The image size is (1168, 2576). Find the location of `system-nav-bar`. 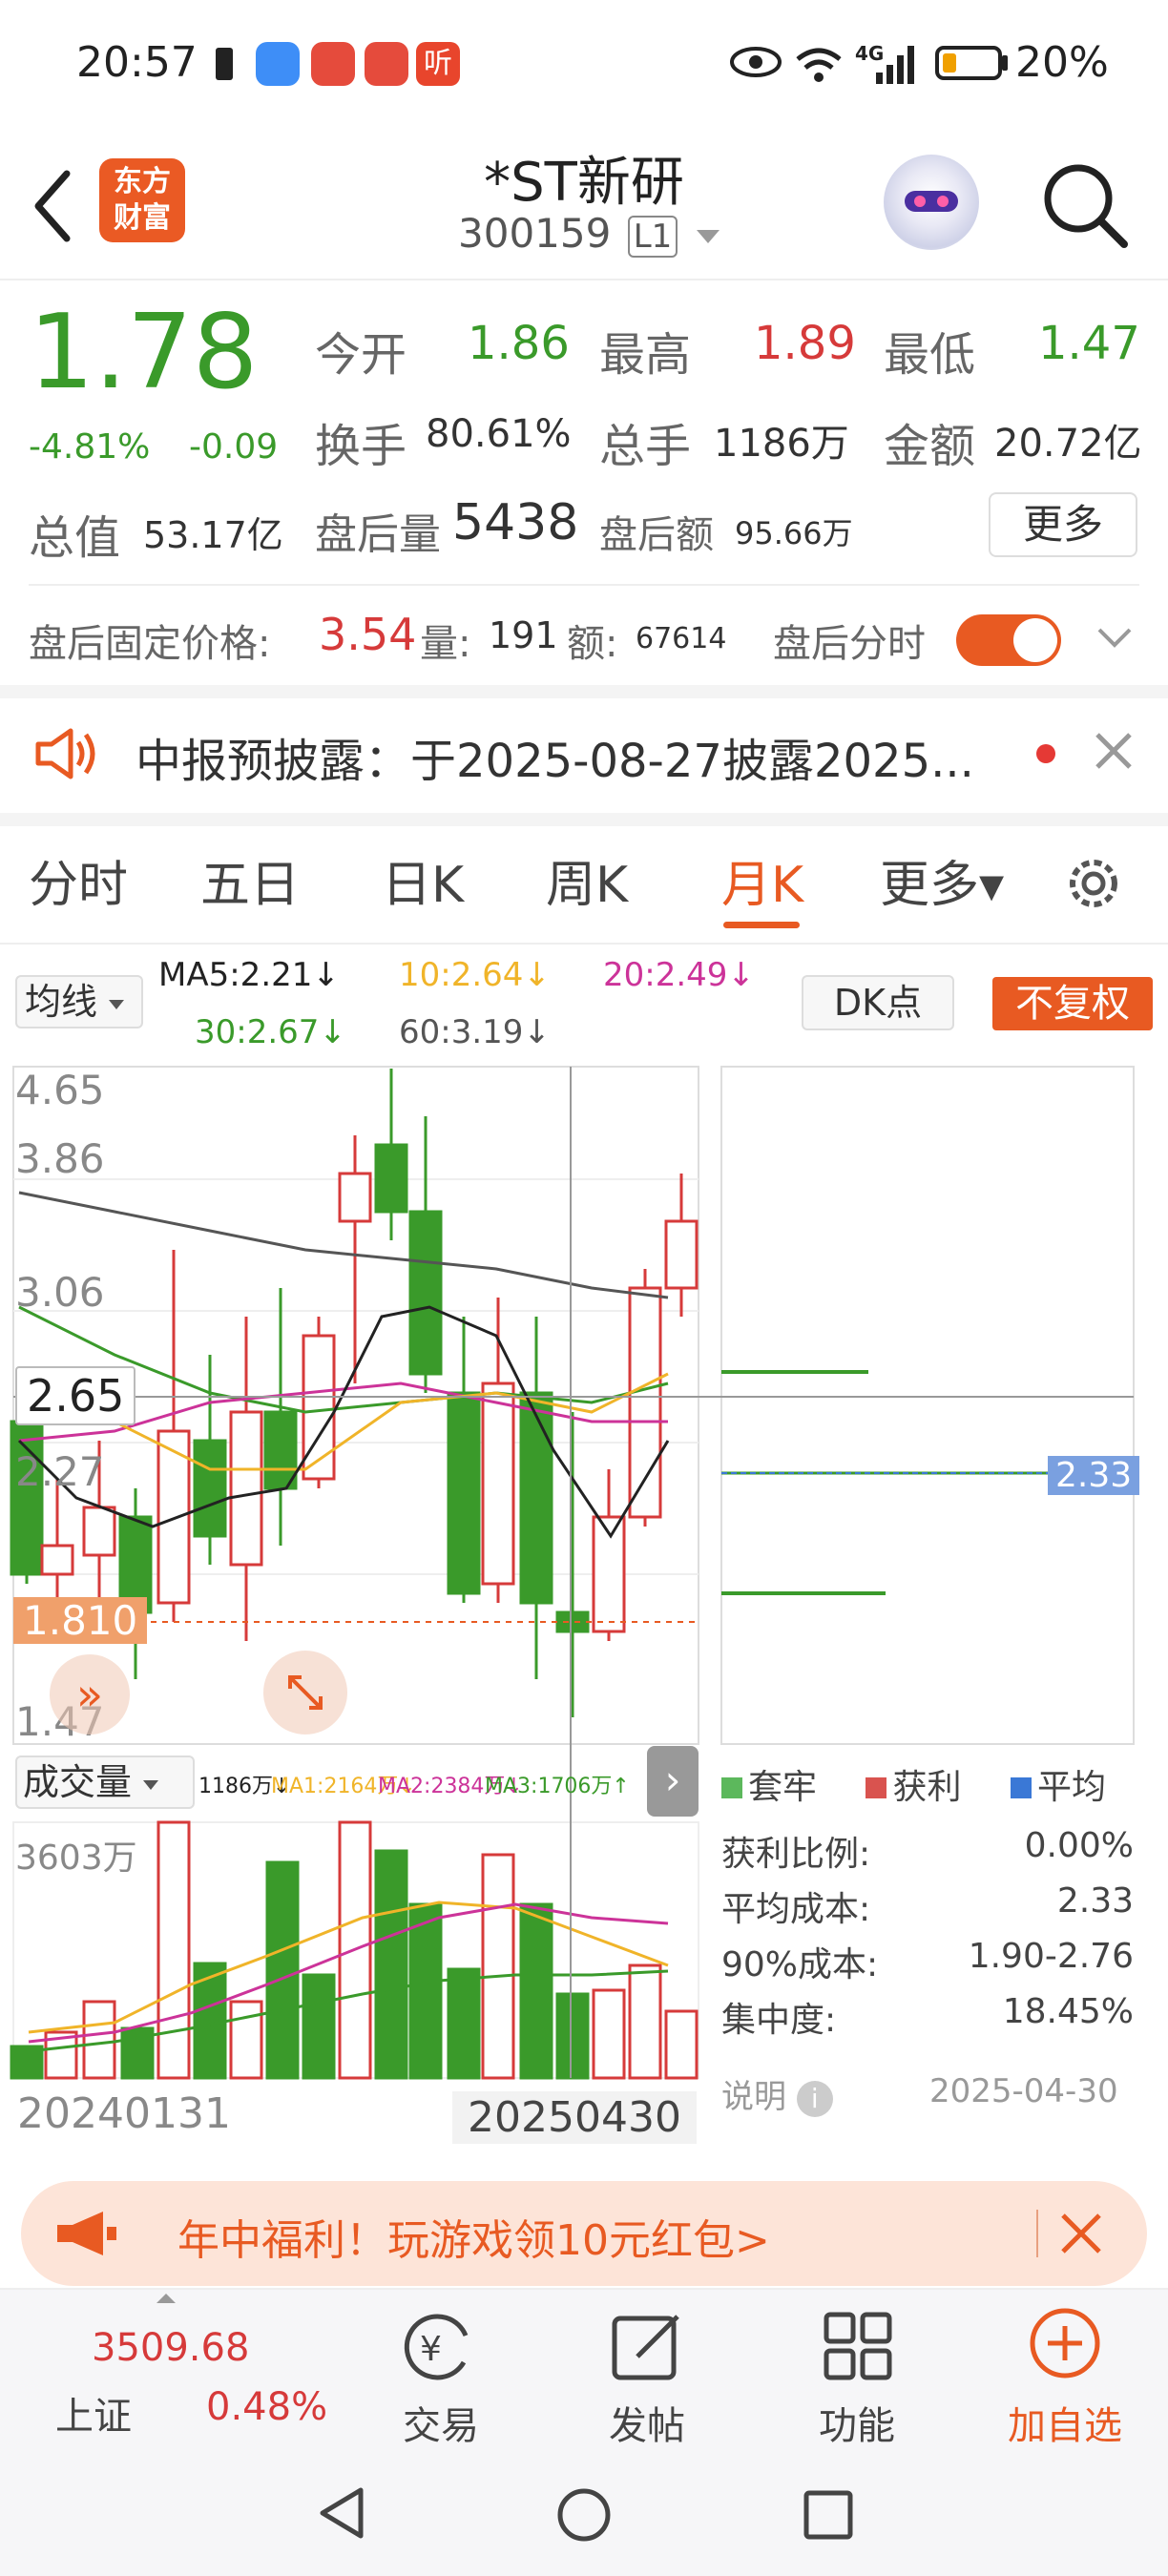

system-nav-bar is located at coordinates (584, 2513).